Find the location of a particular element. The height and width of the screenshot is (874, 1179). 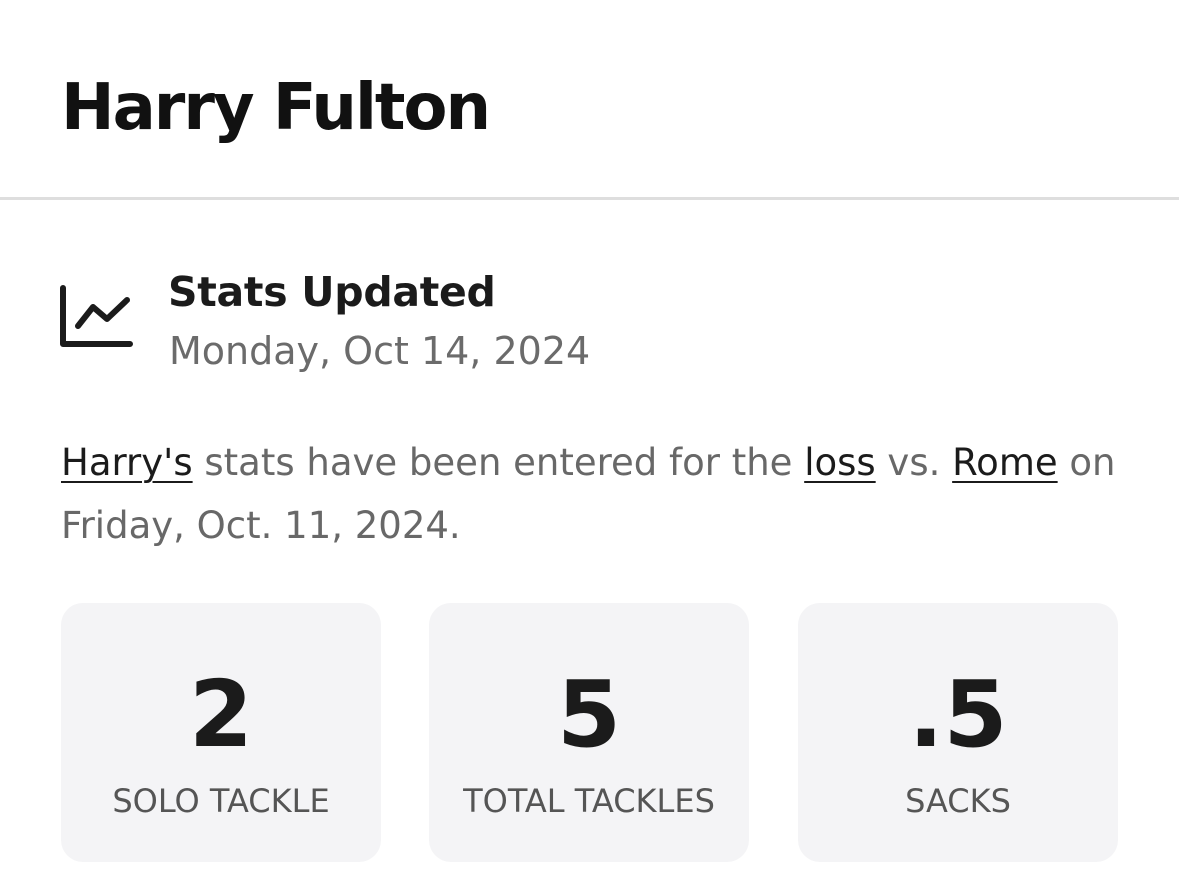

stat-value: 5 is located at coordinates (588, 714).